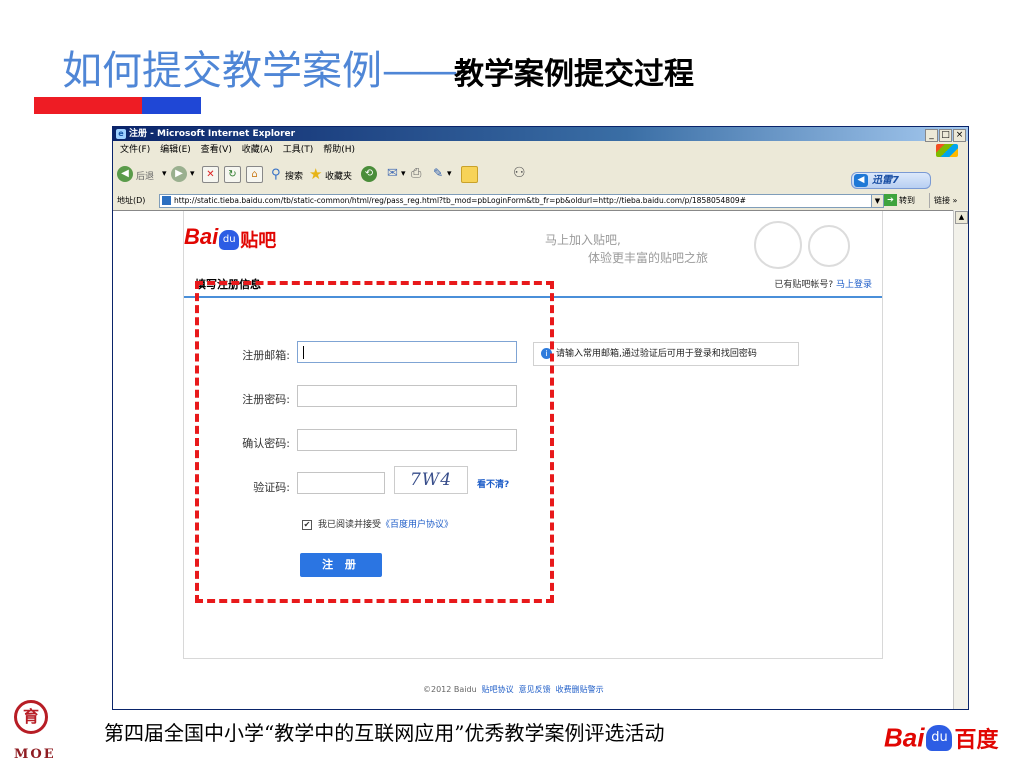 Image resolution: width=1024 pixels, height=768 pixels. I want to click on search-button-label: 搜索, so click(294, 175).